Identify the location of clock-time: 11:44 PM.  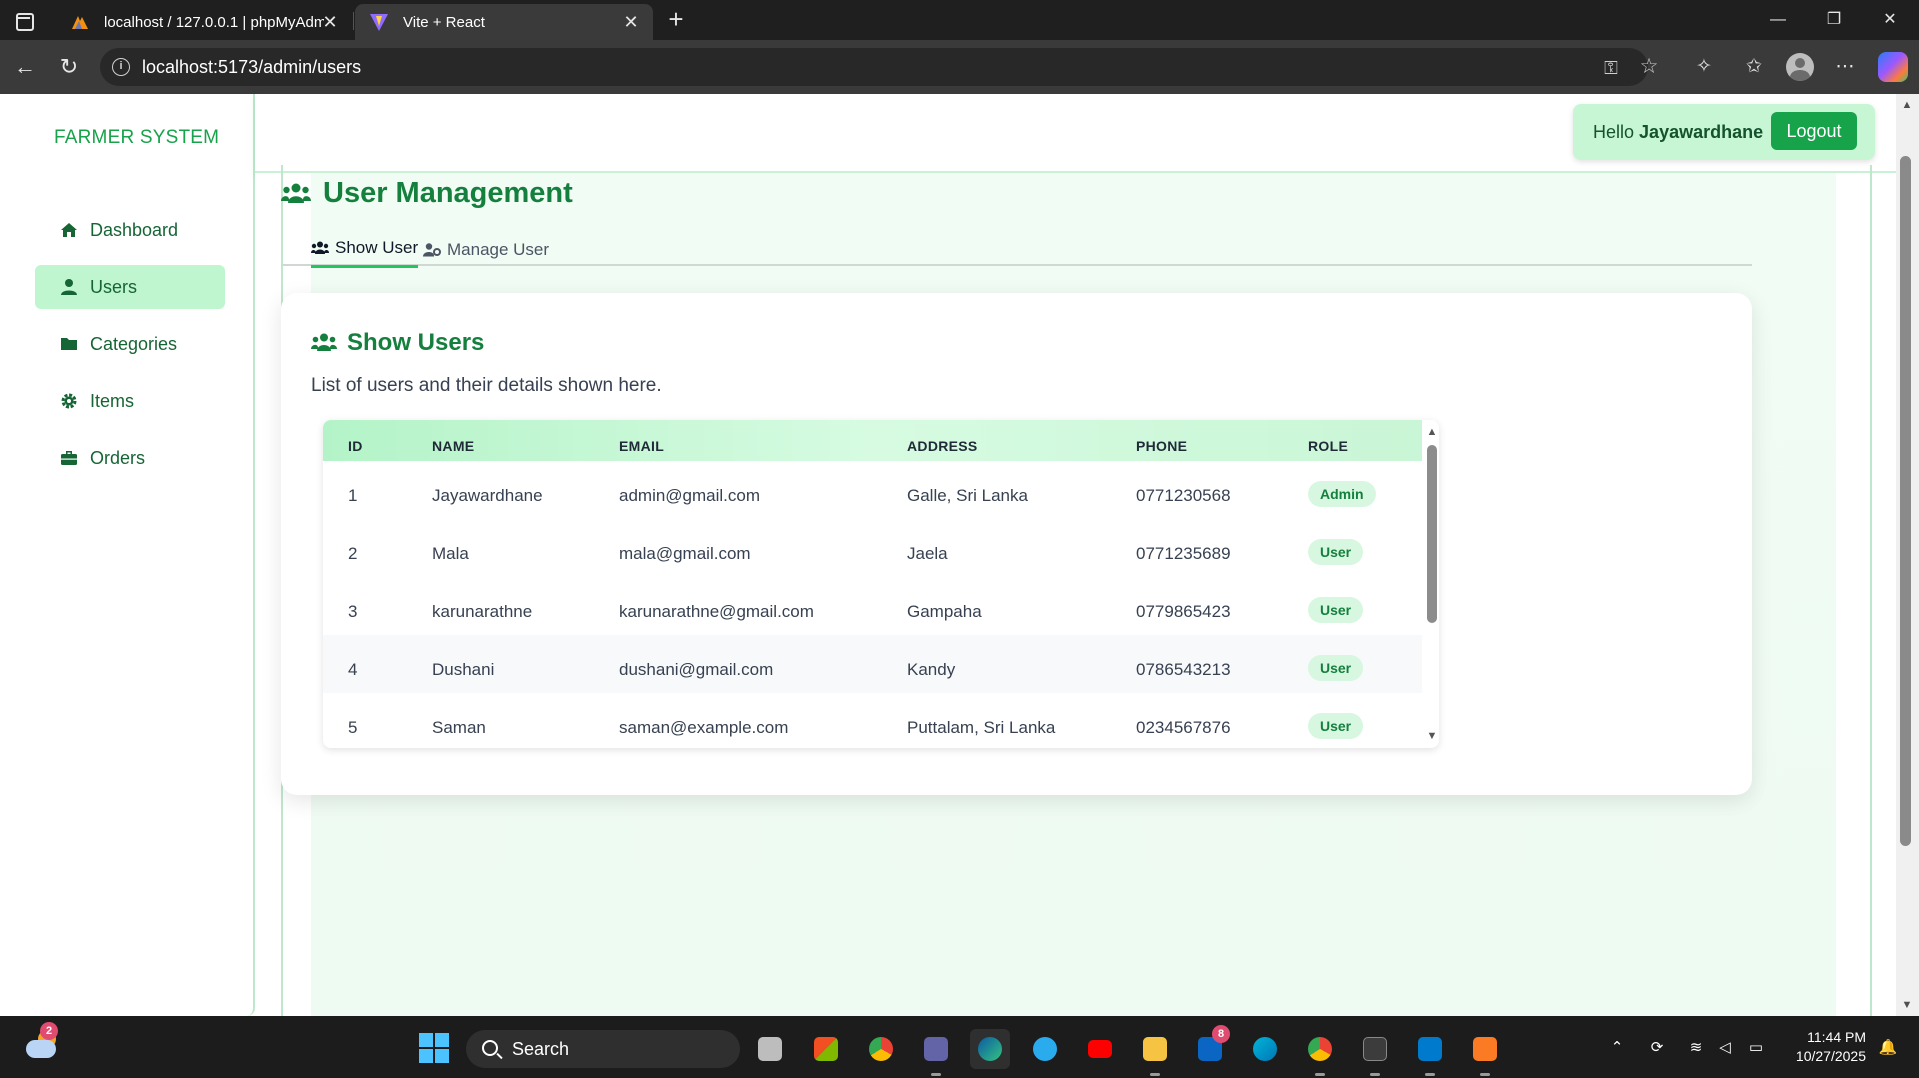
(1836, 1037).